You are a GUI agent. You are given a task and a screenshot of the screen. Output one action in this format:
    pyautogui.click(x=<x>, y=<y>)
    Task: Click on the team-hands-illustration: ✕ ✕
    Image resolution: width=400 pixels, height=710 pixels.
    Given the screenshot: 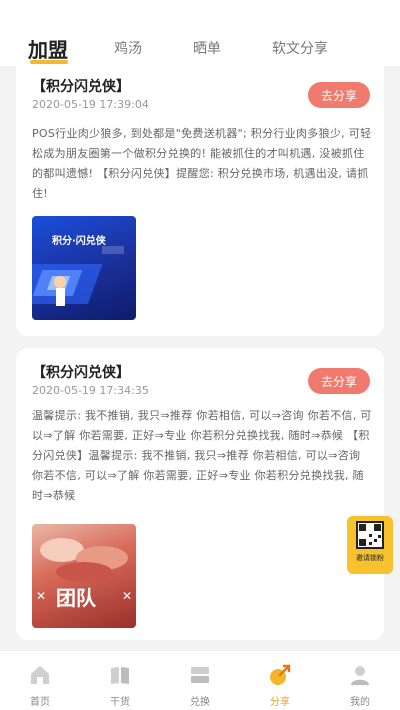 What is the action you would take?
    pyautogui.click(x=84, y=570)
    